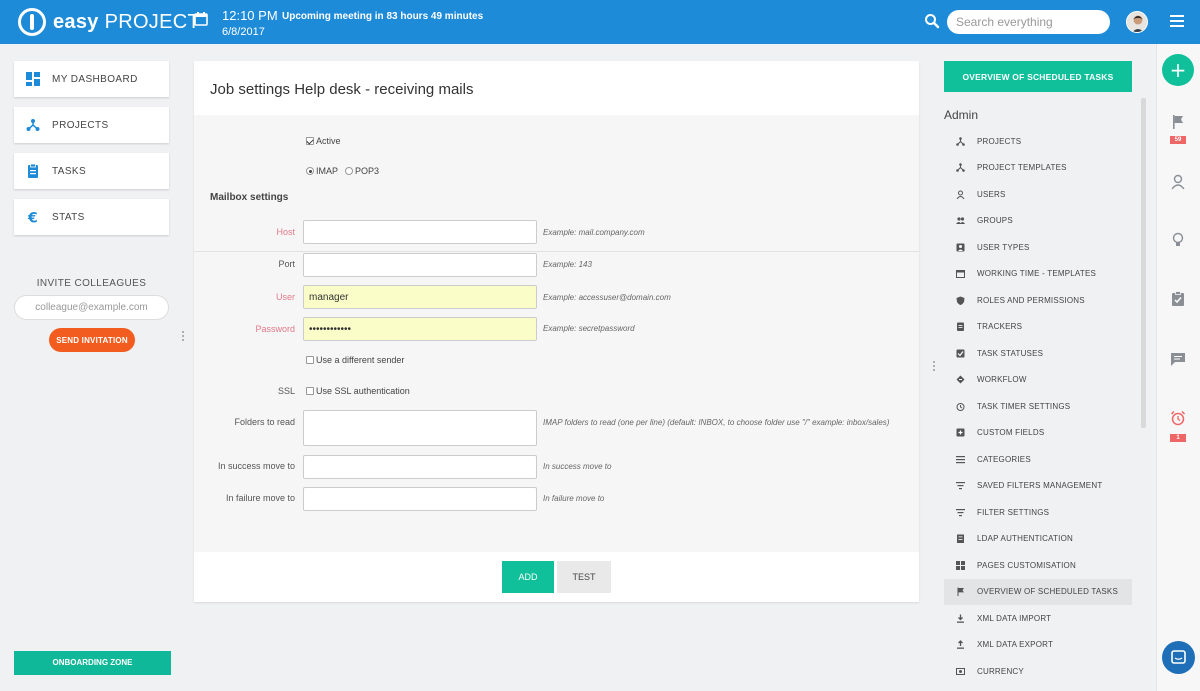  Describe the element at coordinates (1031, 300) in the screenshot. I see `admin-item-label: ROLES AND PERMISSIONS` at that location.